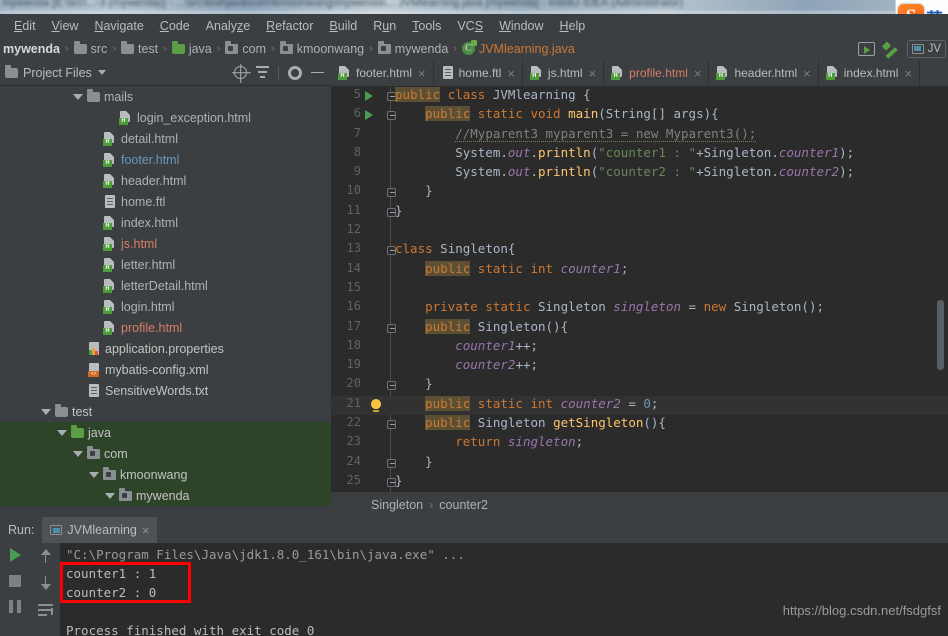 The image size is (948, 636). Describe the element at coordinates (165, 453) in the screenshot. I see `tree-row: com` at that location.